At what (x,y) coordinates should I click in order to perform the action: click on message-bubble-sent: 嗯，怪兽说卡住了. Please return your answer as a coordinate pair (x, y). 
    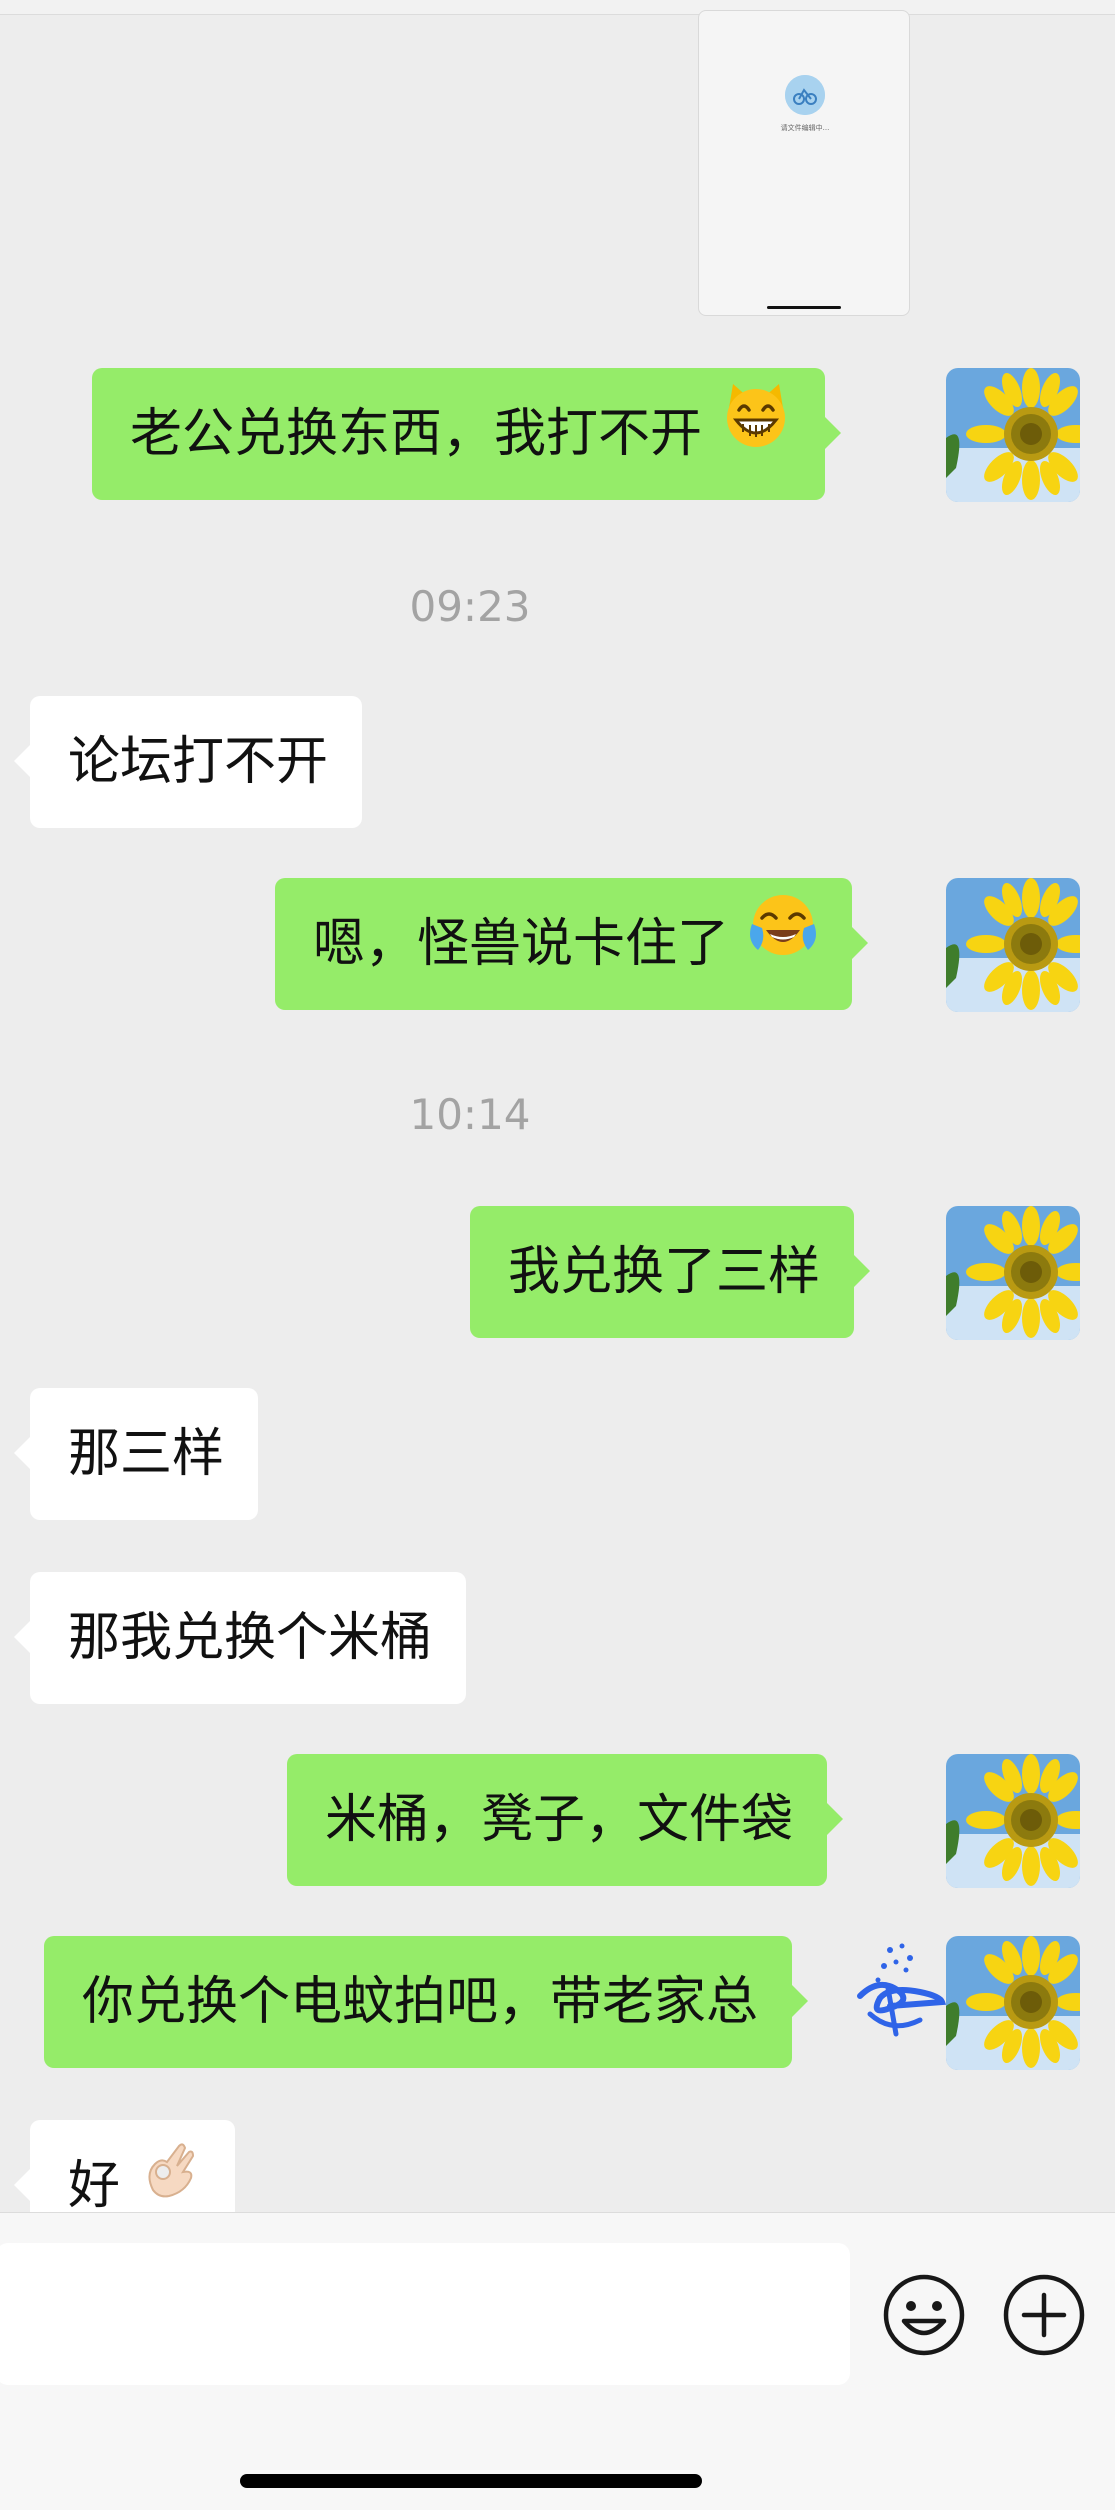
    Looking at the image, I should click on (571, 943).